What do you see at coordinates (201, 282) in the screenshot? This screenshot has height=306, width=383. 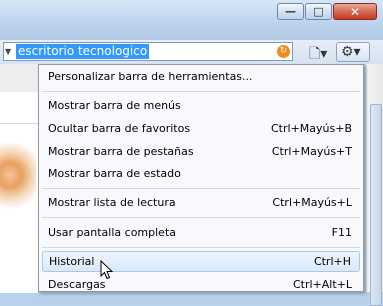 I see `menu-item-downloads: Descargas Ctrl+Alt+L` at bounding box center [201, 282].